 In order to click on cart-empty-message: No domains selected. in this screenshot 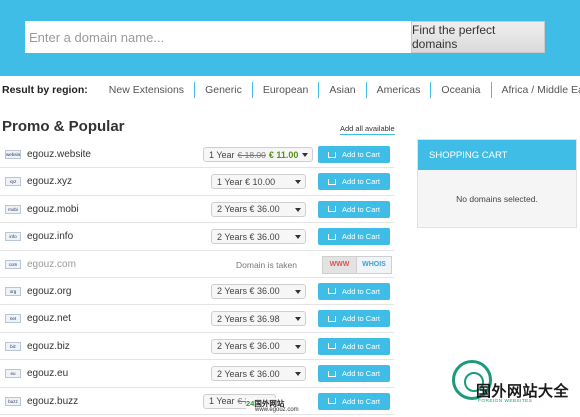, I will do `click(497, 199)`.